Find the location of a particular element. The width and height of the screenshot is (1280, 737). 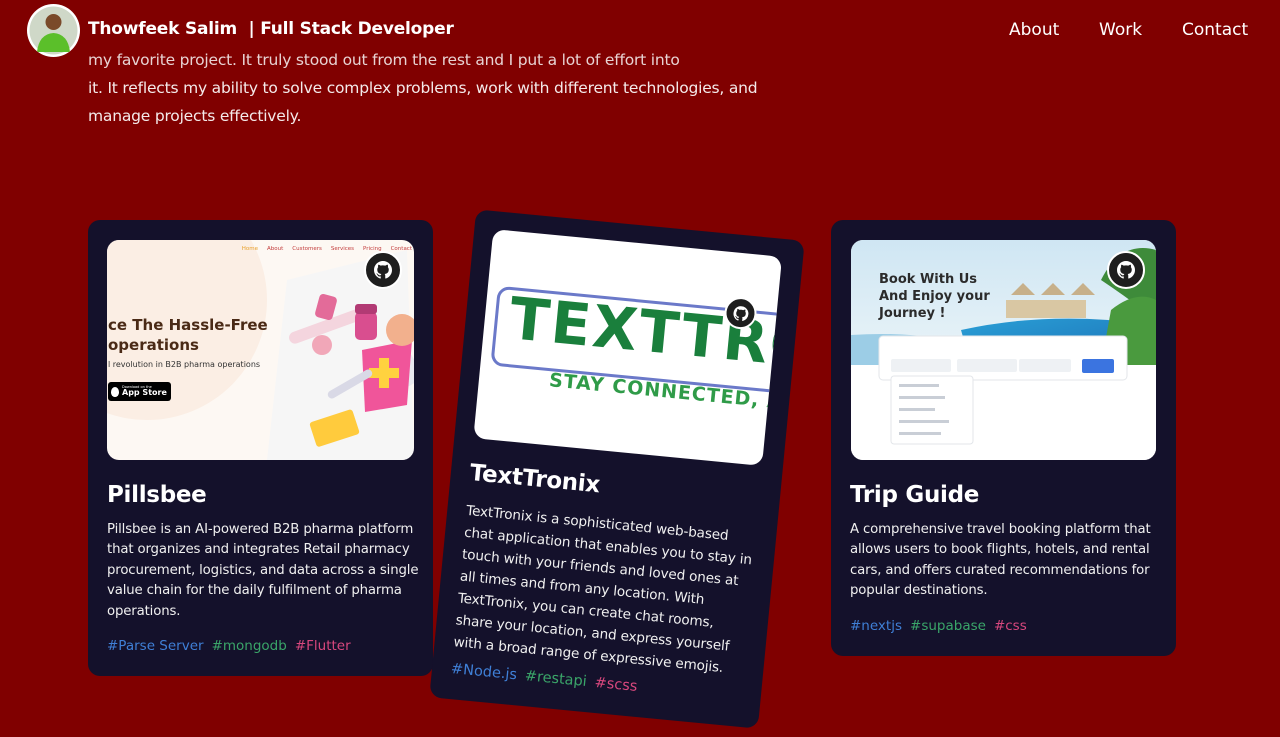

tag: #scss is located at coordinates (616, 684).